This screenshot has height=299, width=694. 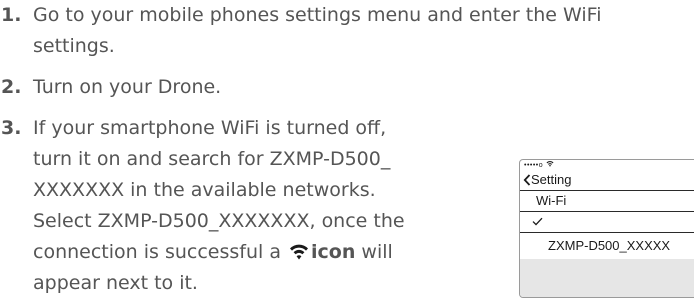 I want to click on step-line: turn it on and search for ZXMP-D500_, so click(x=212, y=159).